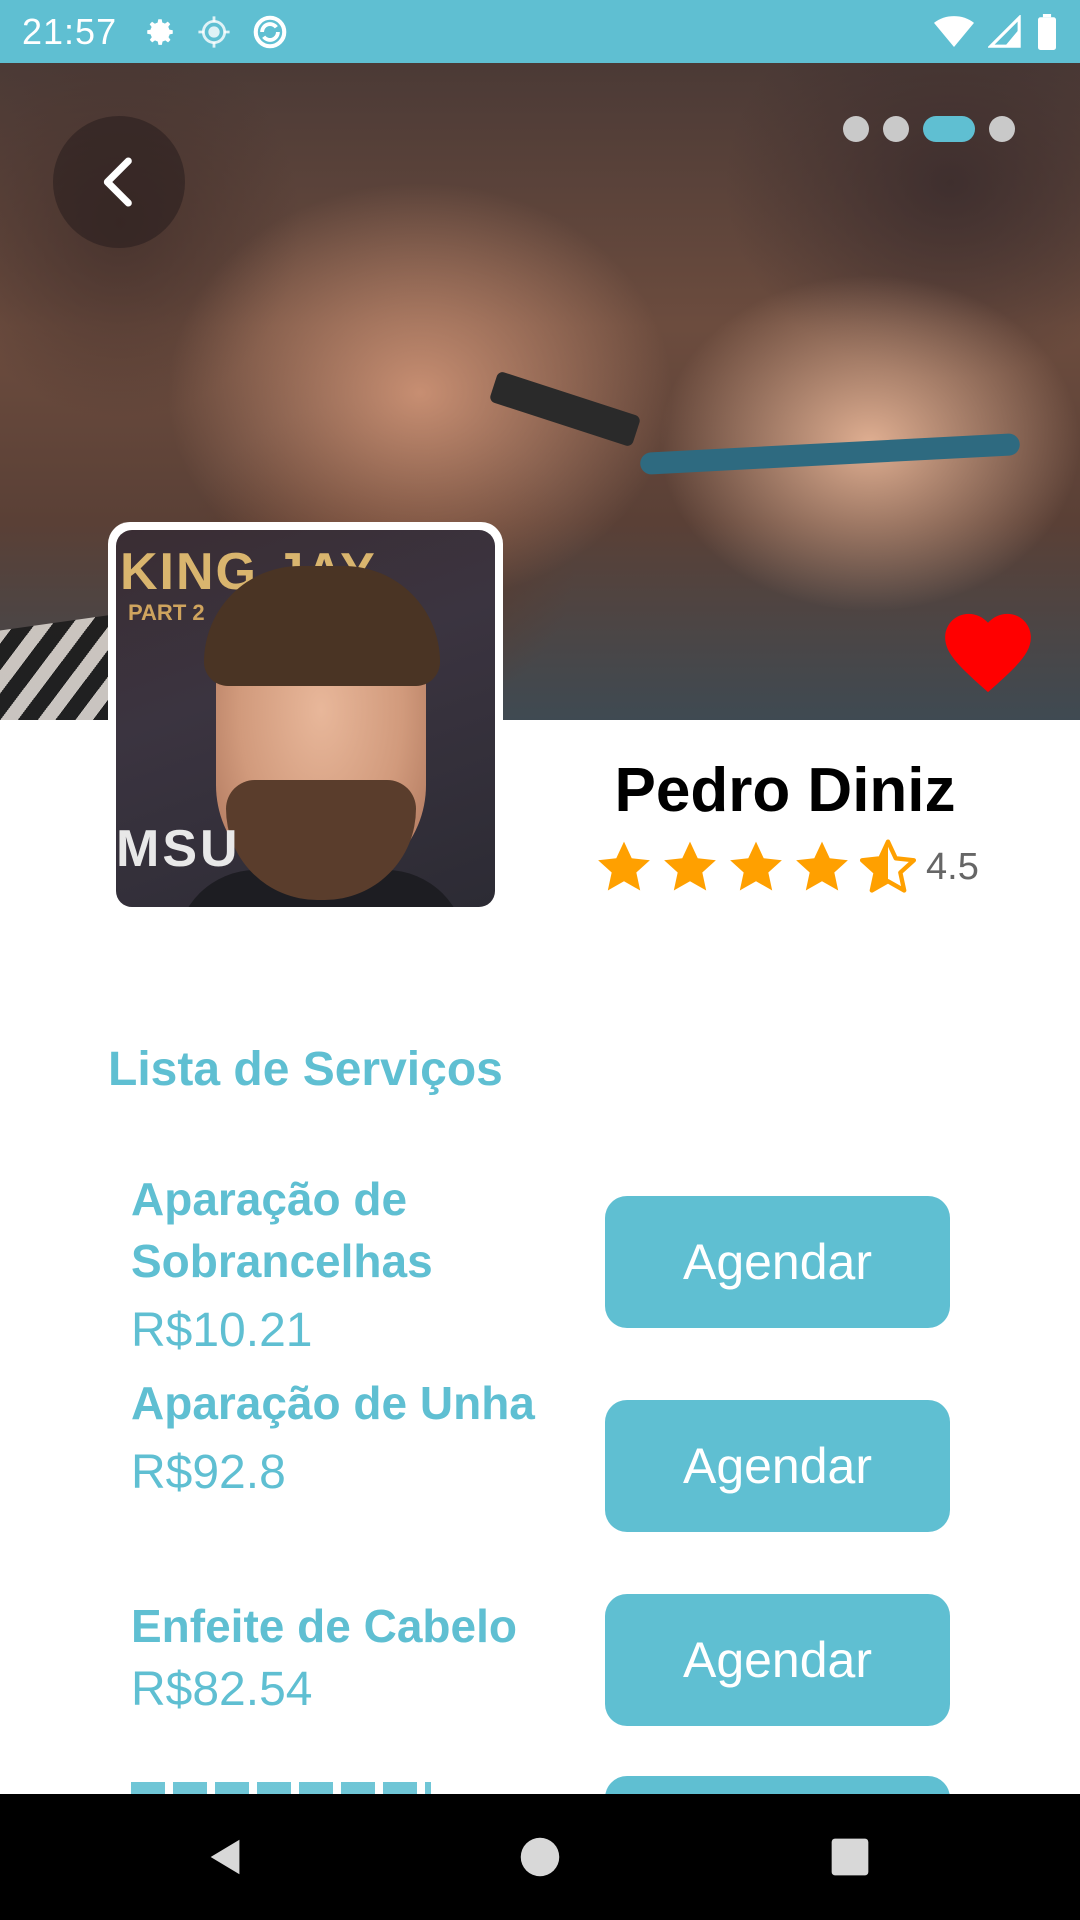 The image size is (1080, 1920). Describe the element at coordinates (270, 31) in the screenshot. I see `sync-icon` at that location.